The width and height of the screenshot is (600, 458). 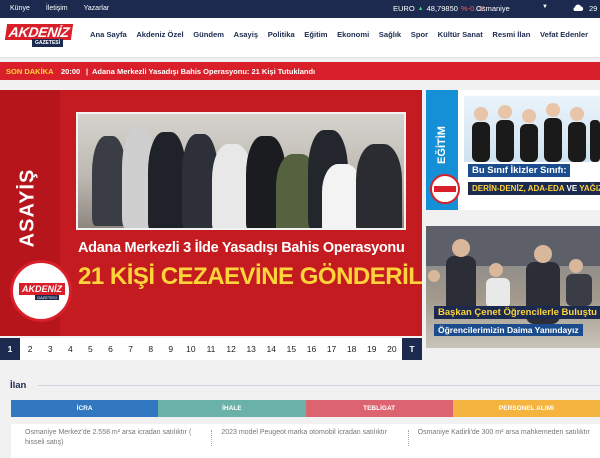 What do you see at coordinates (151, 349) in the screenshot?
I see `pager-item: 8` at bounding box center [151, 349].